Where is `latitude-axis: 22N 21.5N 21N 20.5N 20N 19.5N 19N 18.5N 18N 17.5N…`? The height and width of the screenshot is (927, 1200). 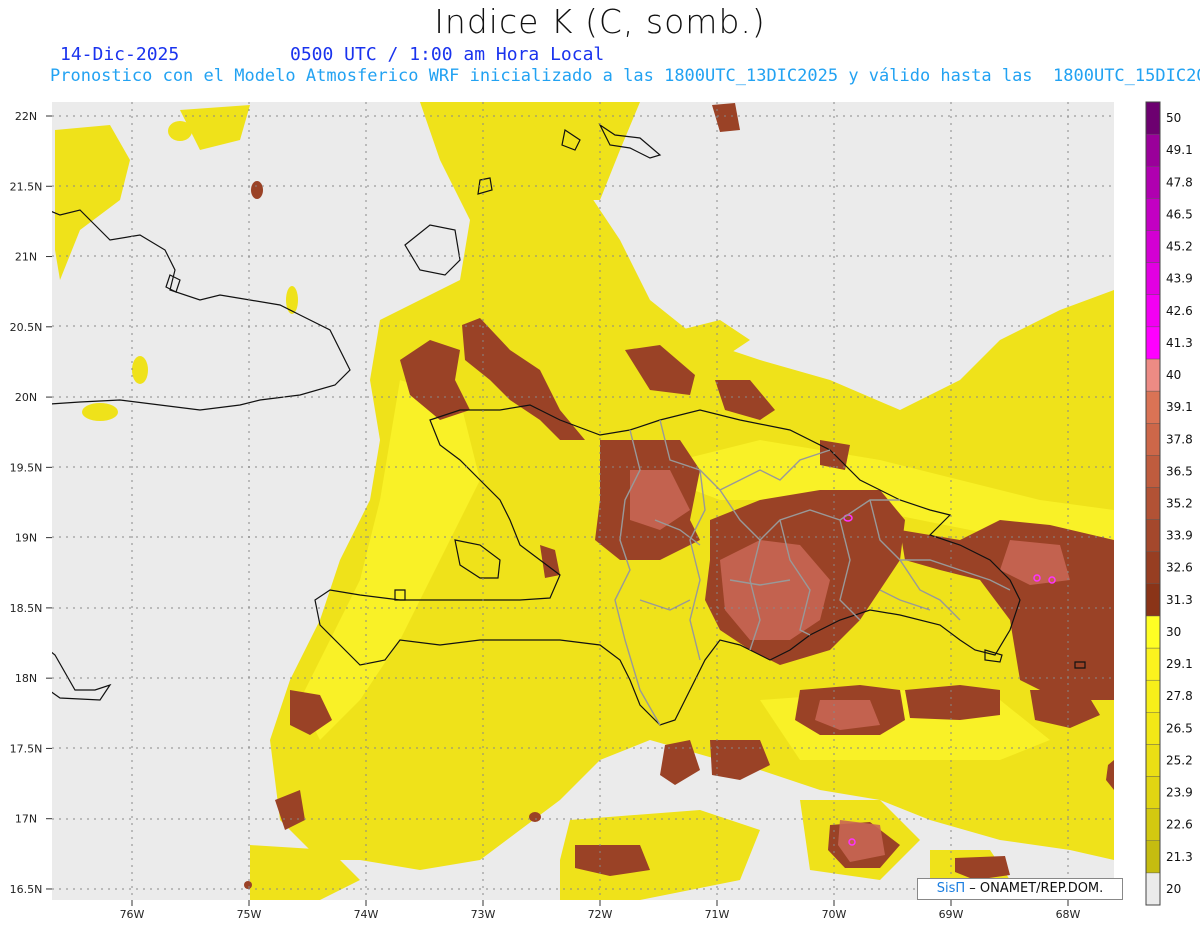
latitude-axis: 22N 21.5N 21N 20.5N 20N 19.5N 19N 18.5N 18N 17.5N… is located at coordinates (31, 503).